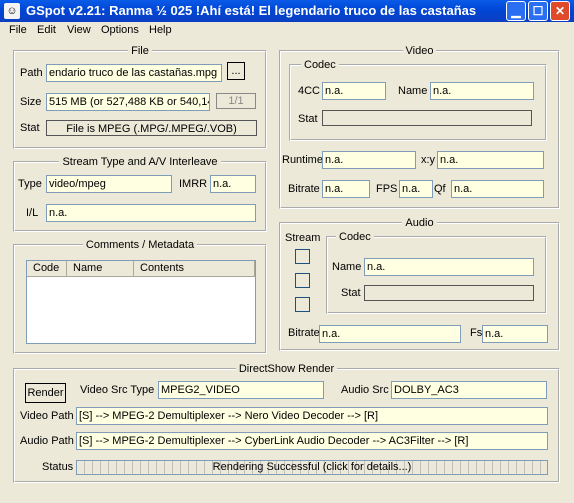 The image size is (574, 503). What do you see at coordinates (241, 390) in the screenshot?
I see `video-src-field: MPEG2_VIDEO` at bounding box center [241, 390].